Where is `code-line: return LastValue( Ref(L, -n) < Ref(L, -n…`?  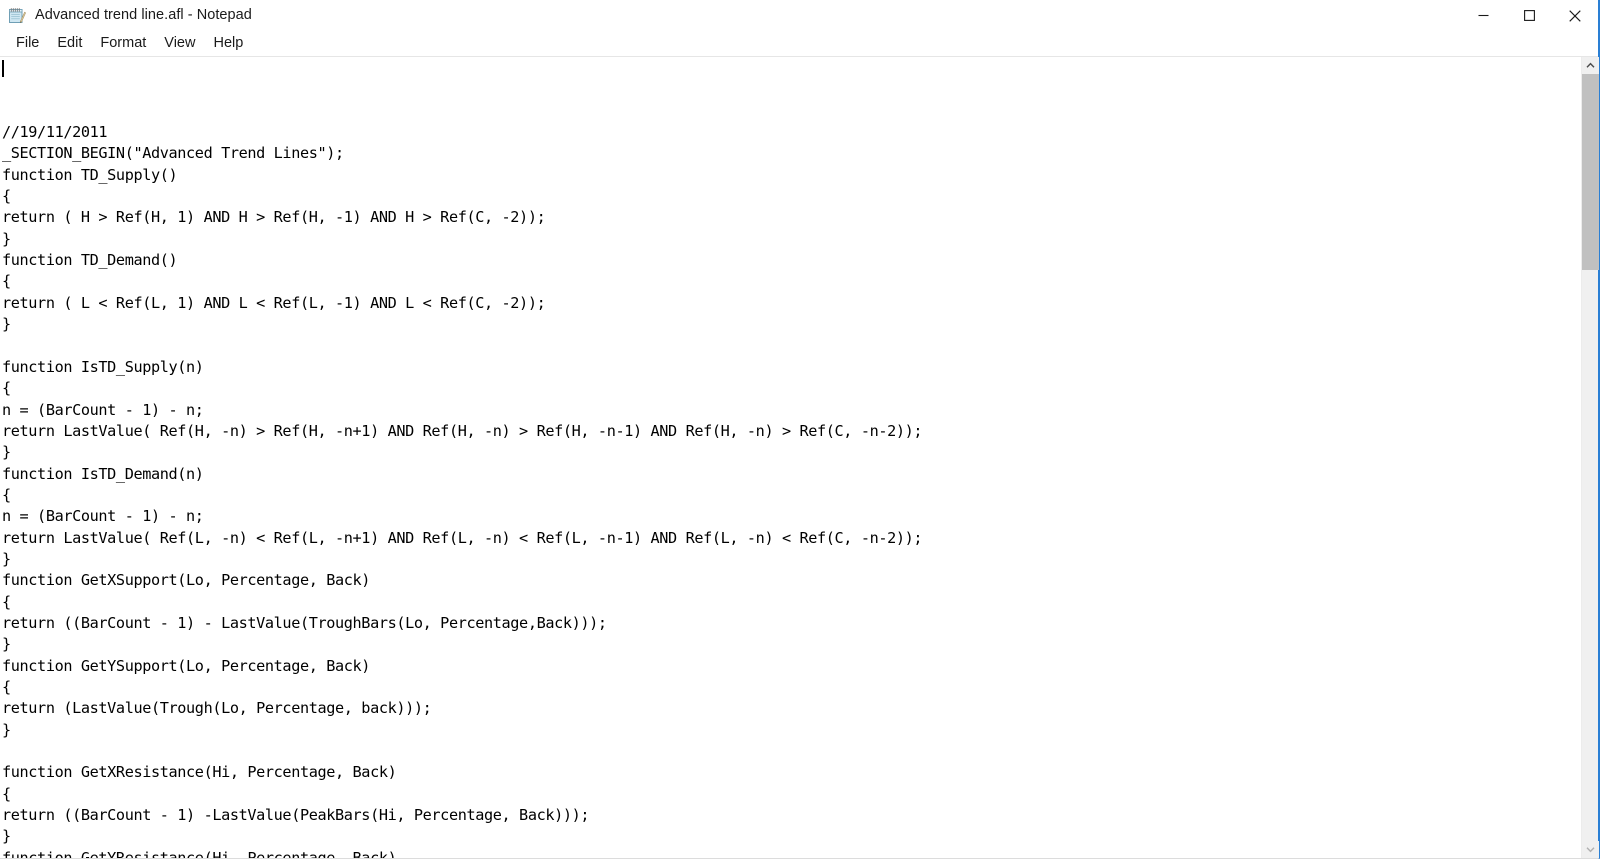
code-line: return LastValue( Ref(L, -n) < Ref(L, -n… is located at coordinates (462, 537).